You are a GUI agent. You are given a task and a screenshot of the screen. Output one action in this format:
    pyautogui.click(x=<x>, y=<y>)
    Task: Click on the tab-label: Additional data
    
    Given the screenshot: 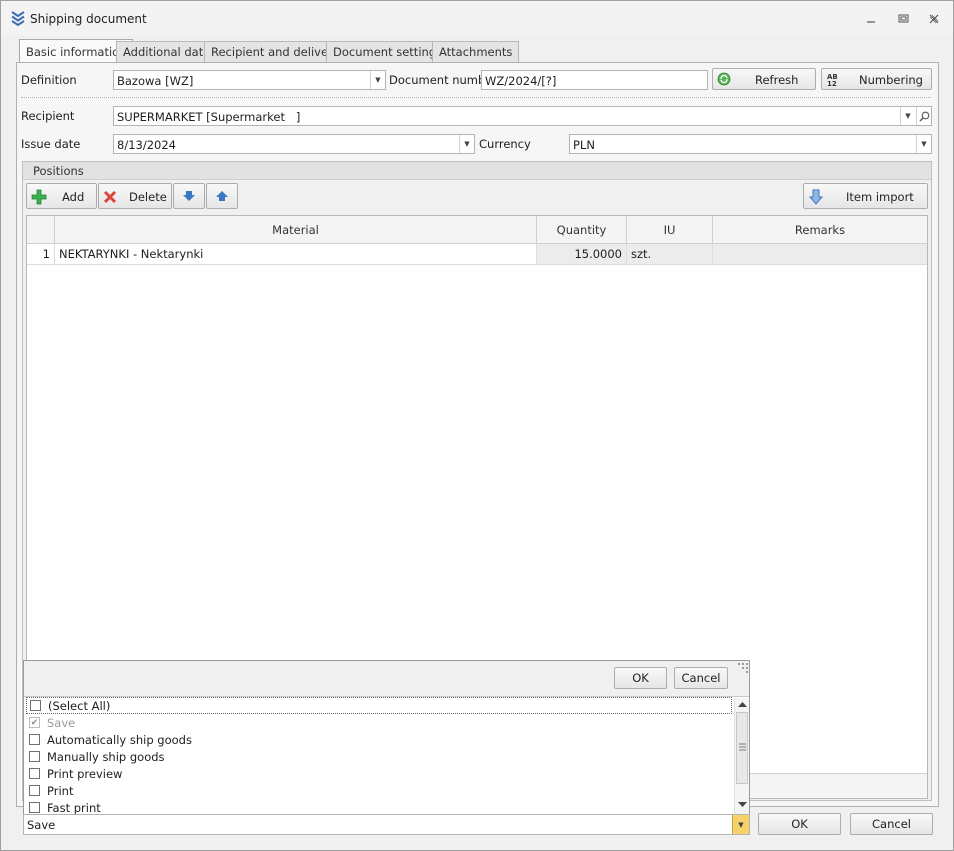 What is the action you would take?
    pyautogui.click(x=167, y=52)
    